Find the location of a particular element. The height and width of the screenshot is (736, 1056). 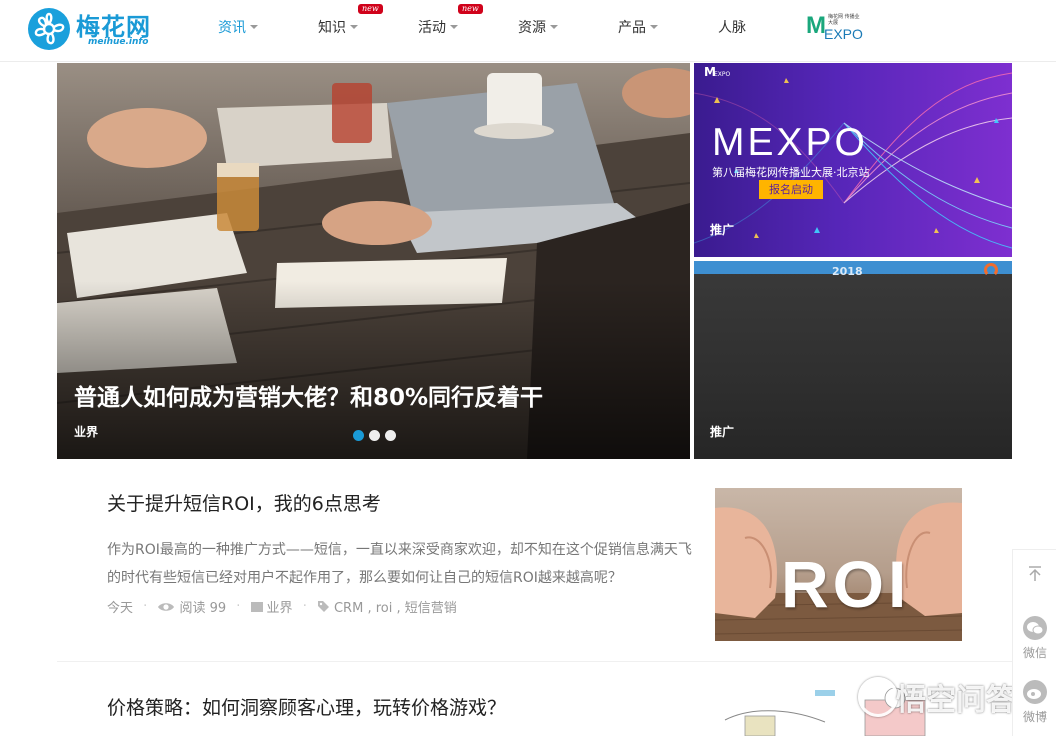

article-divider is located at coordinates (534, 661).